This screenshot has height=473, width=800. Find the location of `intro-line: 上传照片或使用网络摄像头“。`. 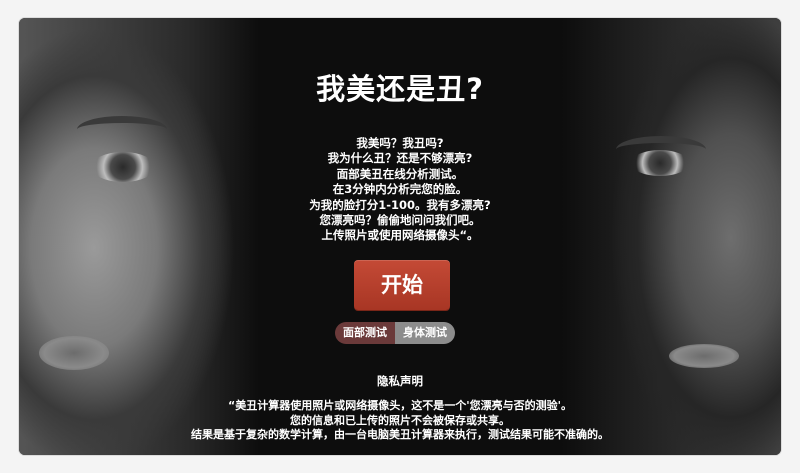

intro-line: 上传照片或使用网络摄像头“。 is located at coordinates (400, 235).